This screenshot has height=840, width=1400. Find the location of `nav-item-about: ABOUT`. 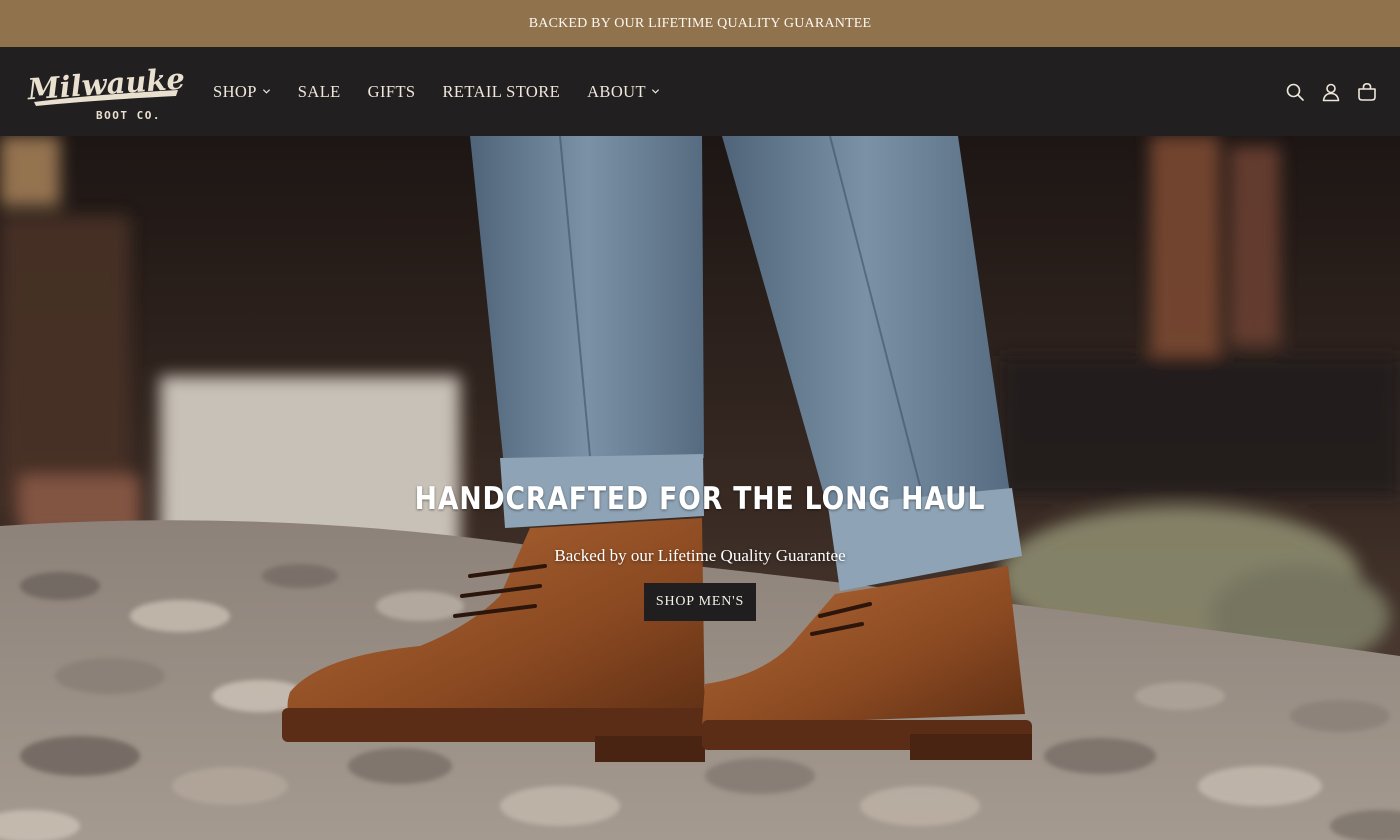

nav-item-about: ABOUT is located at coordinates (623, 92).